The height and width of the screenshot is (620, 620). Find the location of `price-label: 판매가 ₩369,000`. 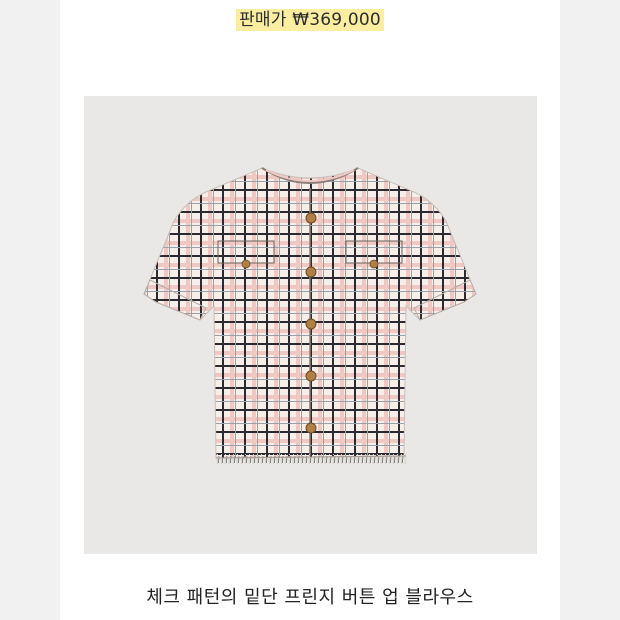

price-label: 판매가 ₩369,000 is located at coordinates (310, 20).